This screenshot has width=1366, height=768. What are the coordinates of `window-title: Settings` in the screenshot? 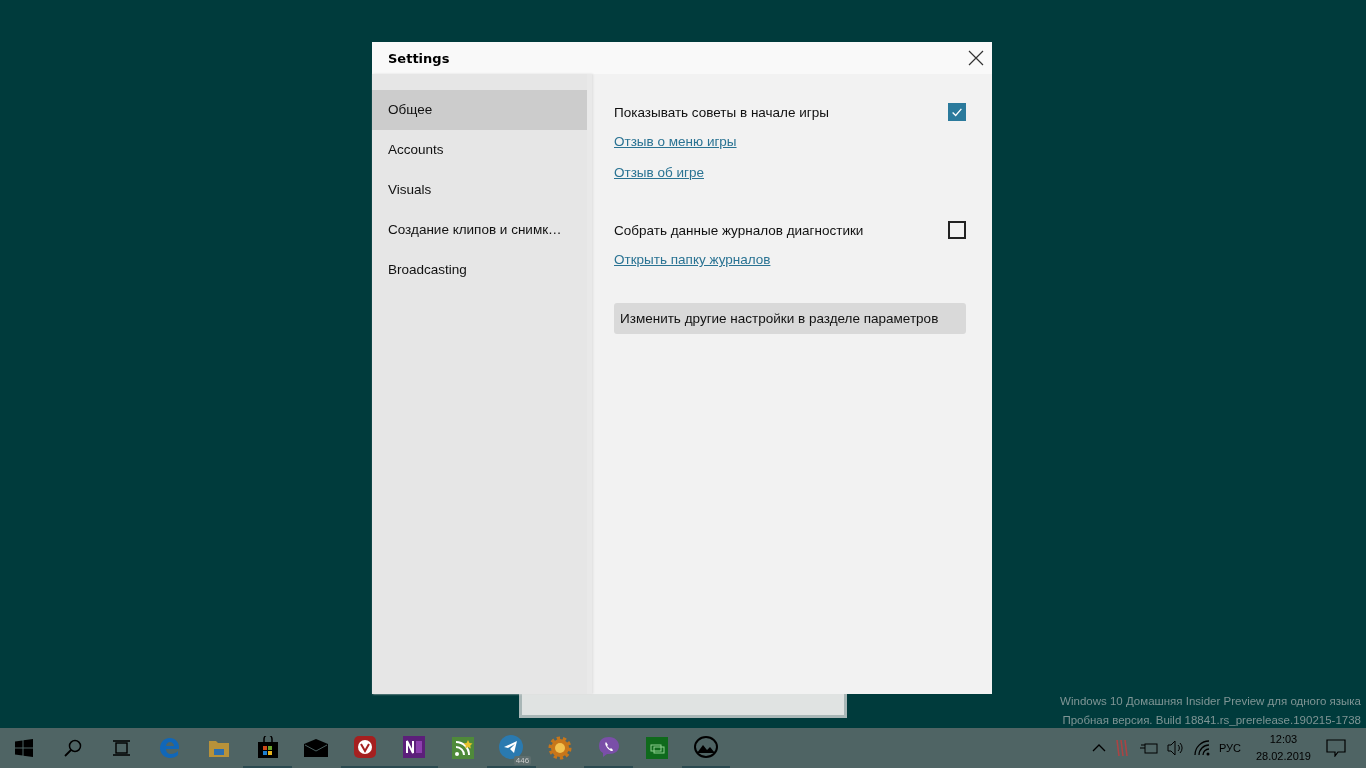 It's located at (419, 58).